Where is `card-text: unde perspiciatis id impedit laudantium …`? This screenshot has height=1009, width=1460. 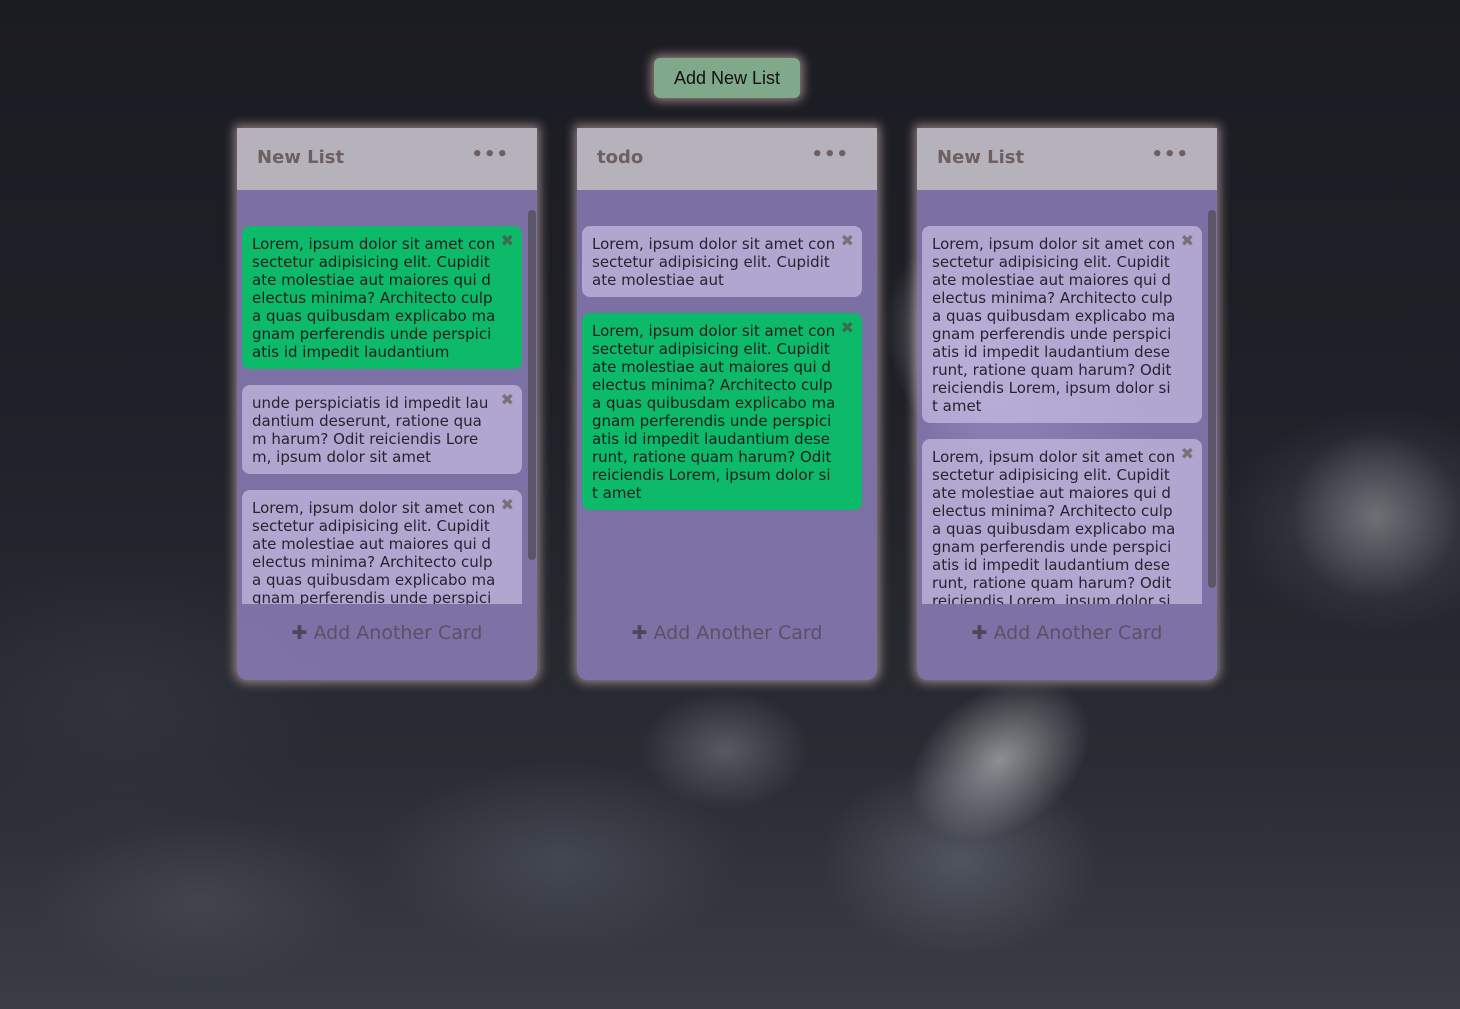
card-text: unde perspiciatis id impedit laudantium … is located at coordinates (370, 430).